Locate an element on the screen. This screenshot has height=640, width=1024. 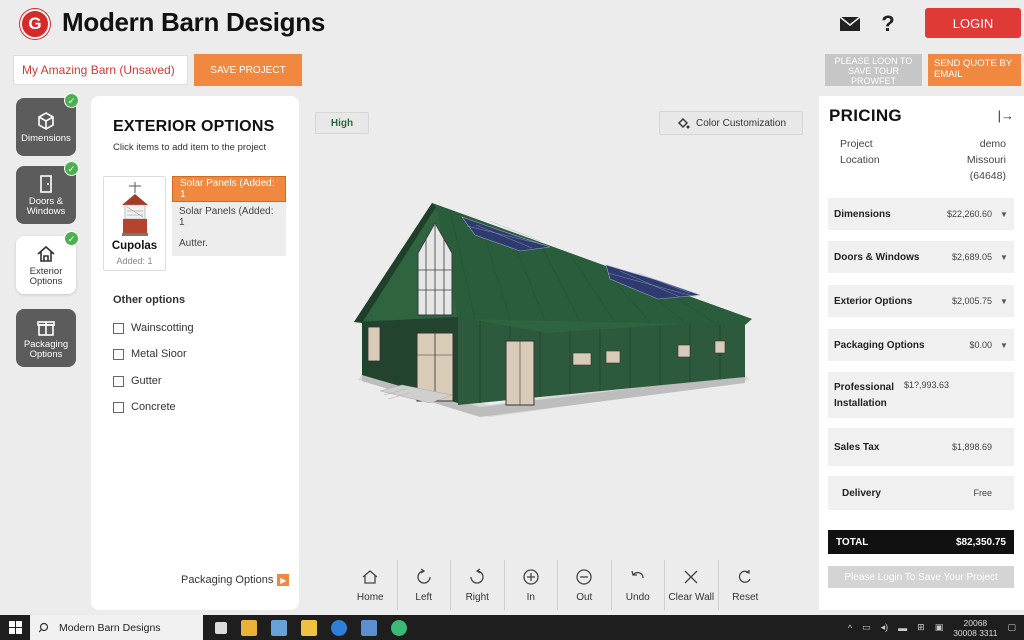
edge-icon is located at coordinates (339, 627).